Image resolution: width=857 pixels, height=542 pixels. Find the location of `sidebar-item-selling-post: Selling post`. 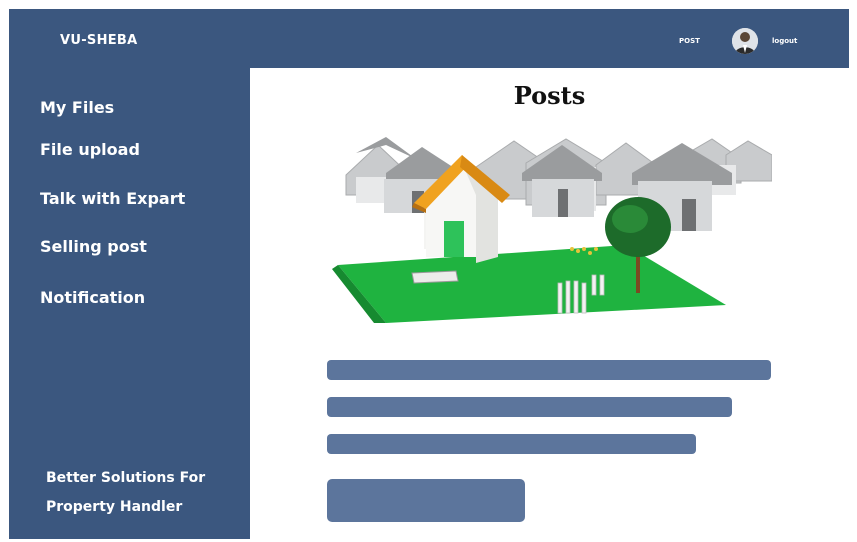

sidebar-item-selling-post: Selling post is located at coordinates (93, 246).